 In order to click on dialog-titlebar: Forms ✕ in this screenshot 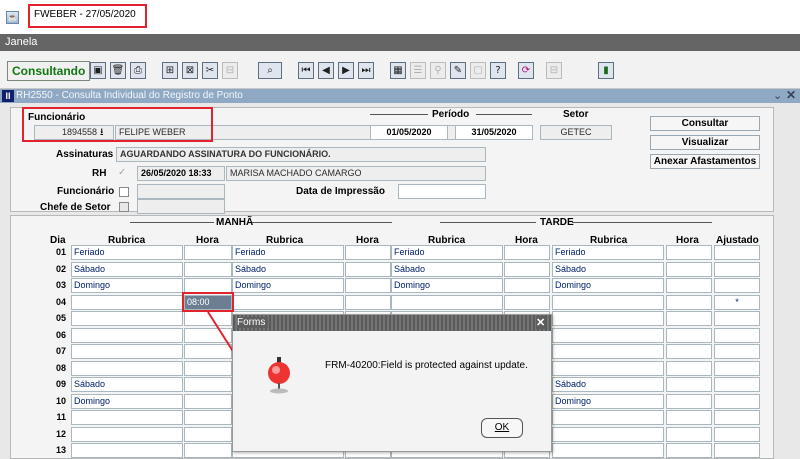, I will do `click(392, 323)`.